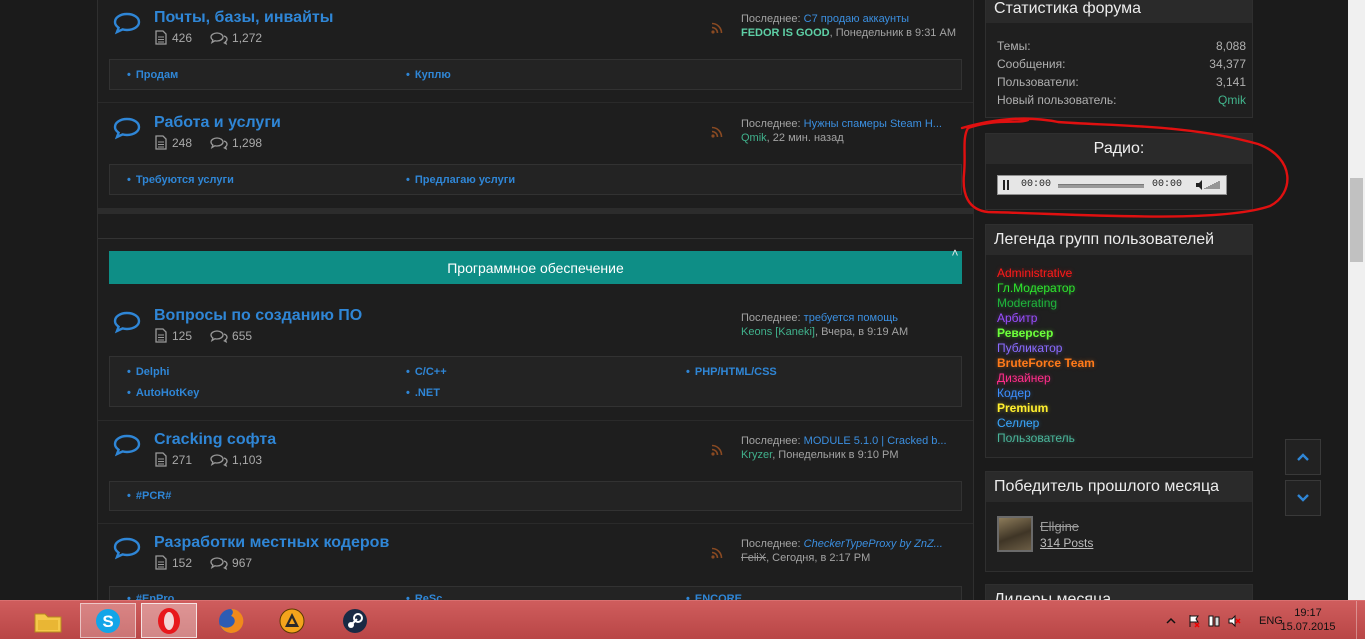 This screenshot has width=1365, height=639. I want to click on legend-item: Кодер, so click(1014, 393).